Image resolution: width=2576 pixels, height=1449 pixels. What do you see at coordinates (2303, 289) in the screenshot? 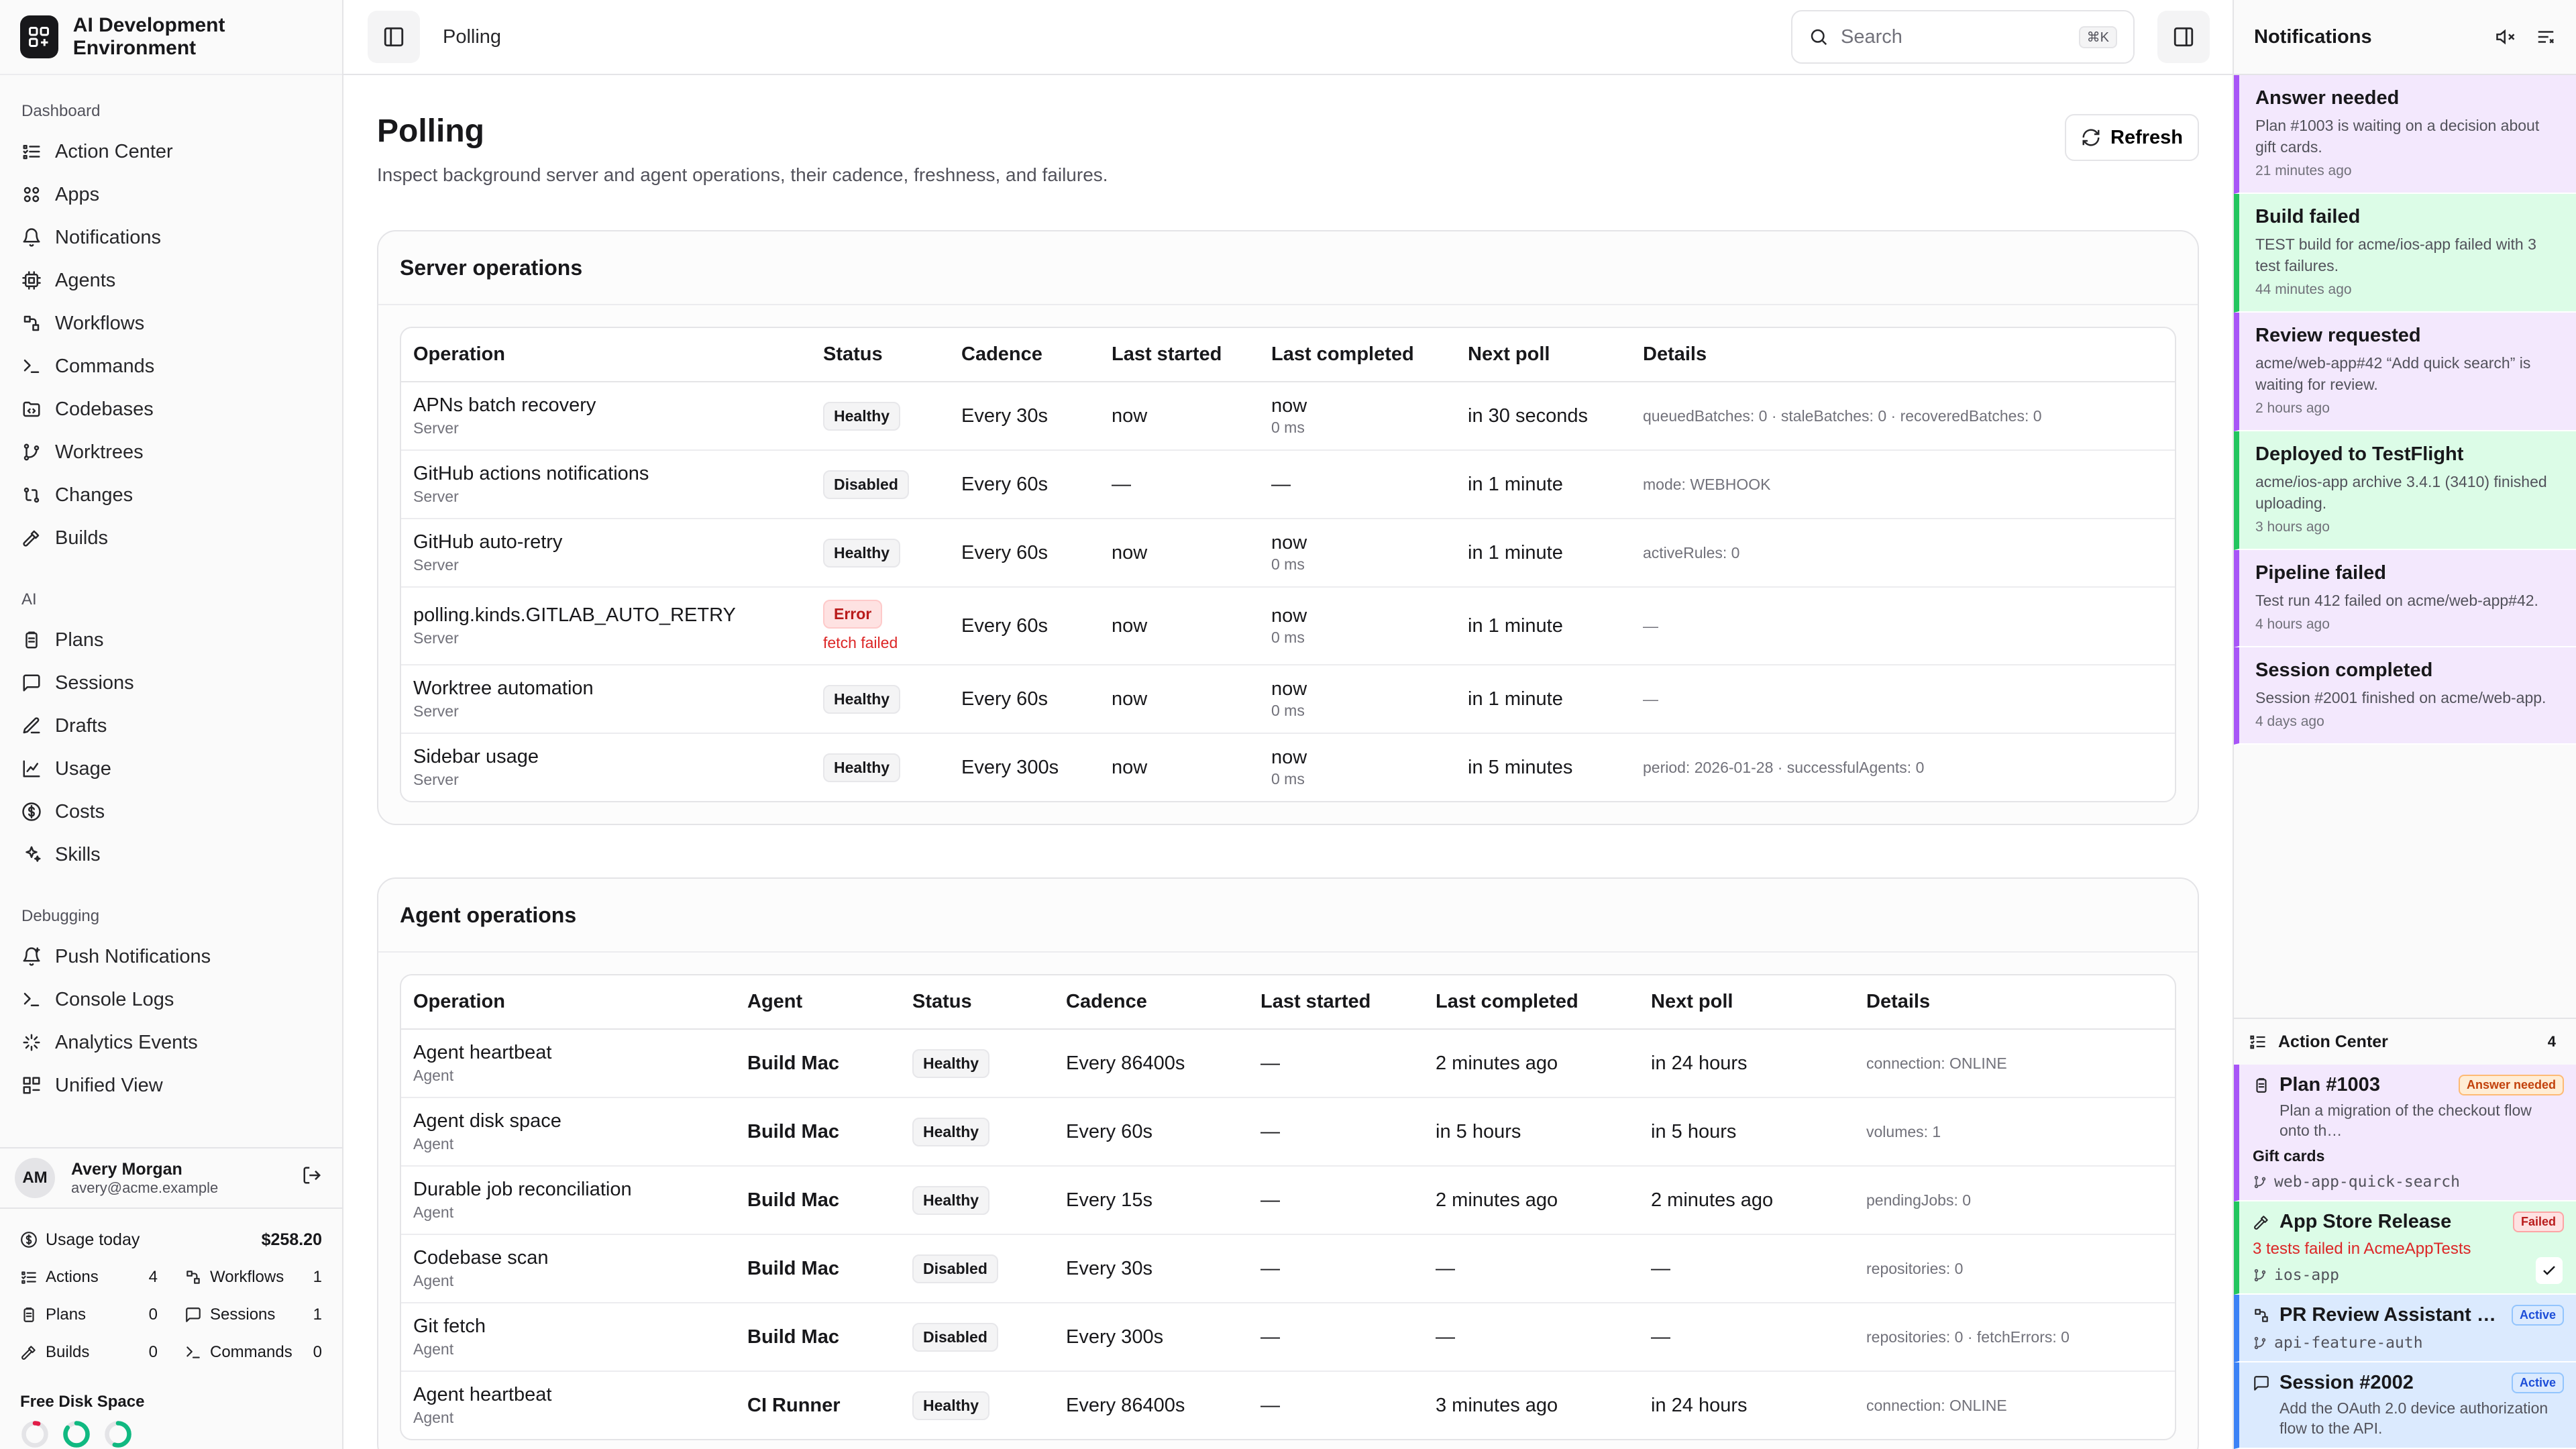
I see `notification-time: 44 minutes ago` at bounding box center [2303, 289].